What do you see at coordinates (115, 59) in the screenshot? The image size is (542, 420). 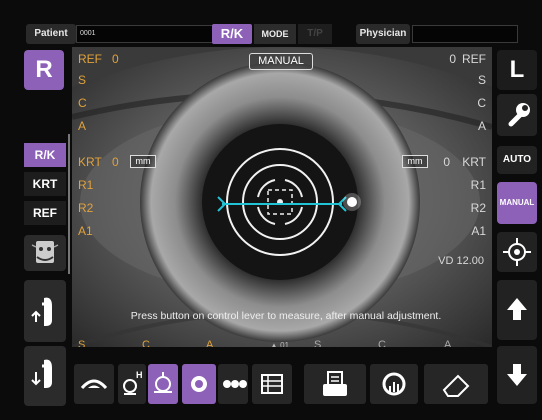 I see `left-ref-value: 0` at bounding box center [115, 59].